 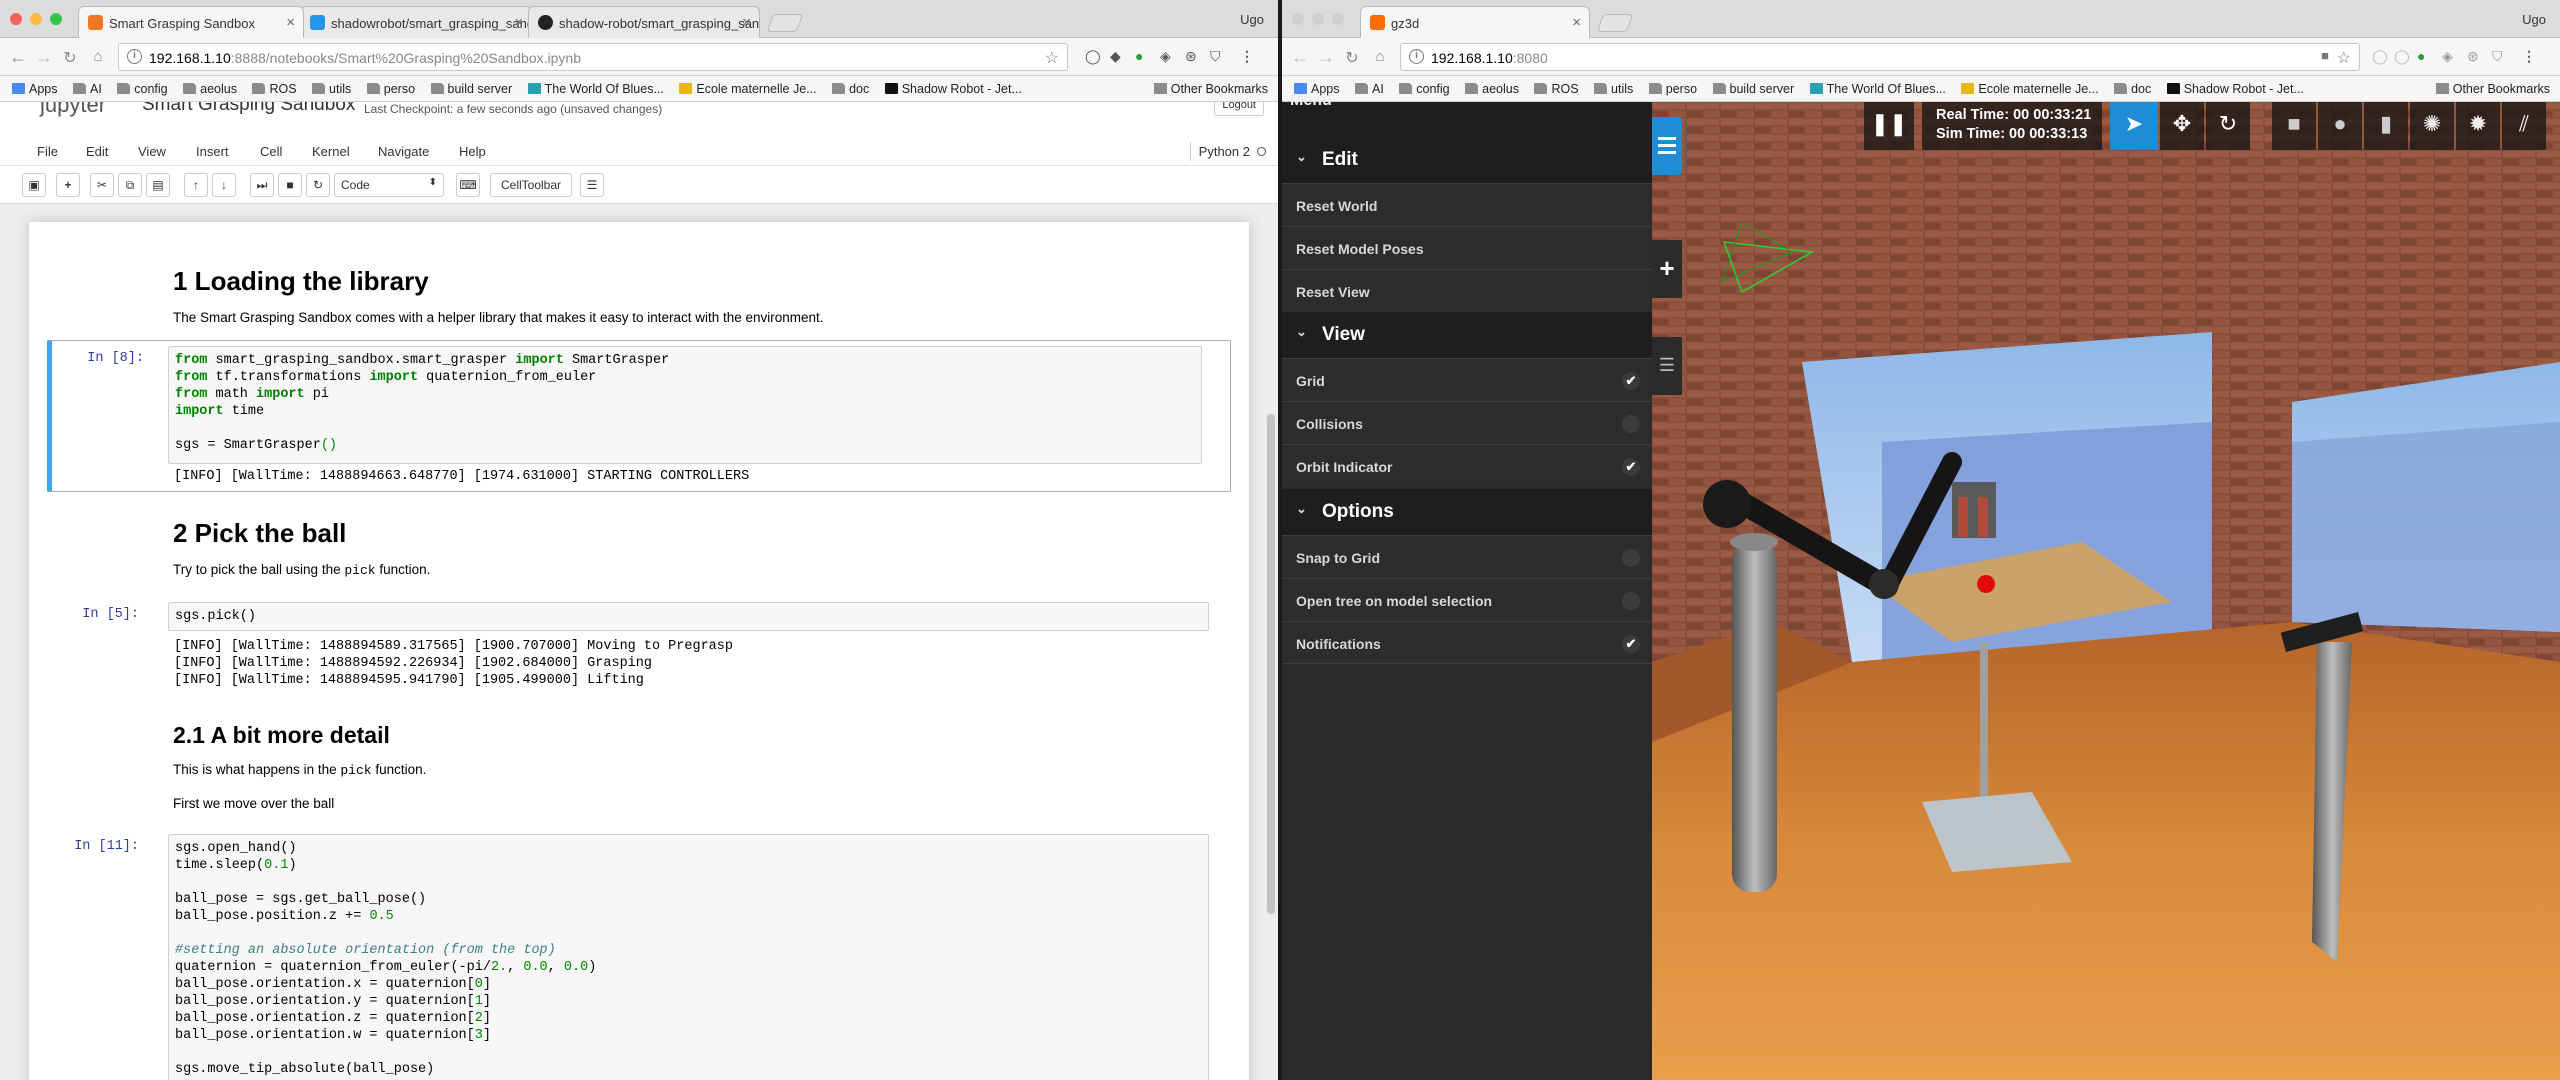 What do you see at coordinates (210, 89) in the screenshot?
I see `bookmark-folder: aeolus` at bounding box center [210, 89].